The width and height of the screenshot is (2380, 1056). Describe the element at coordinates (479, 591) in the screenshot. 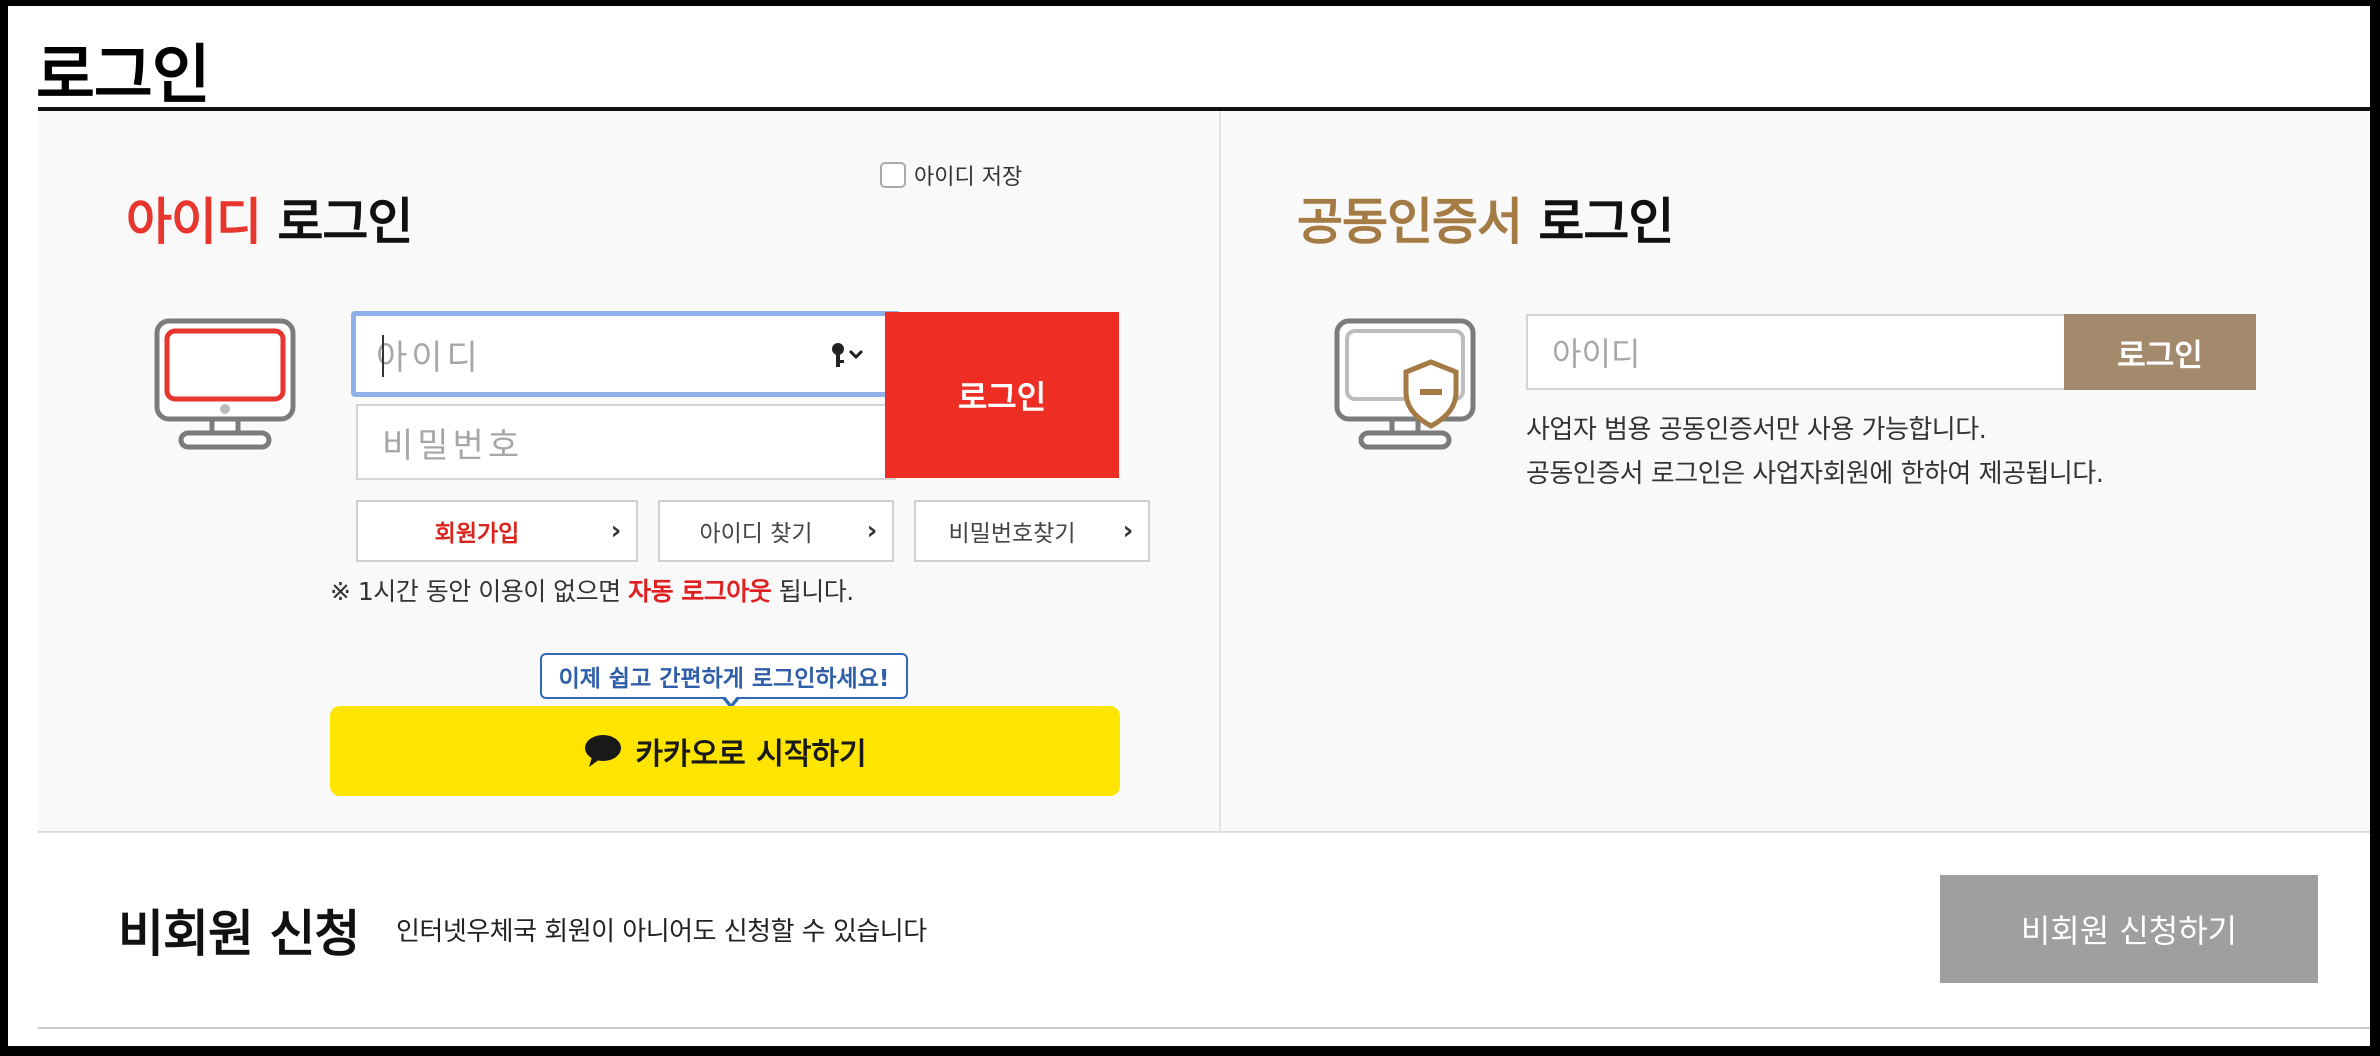

I see `notice-prefix: ※ 1시간 동안 이용이 없으면` at that location.